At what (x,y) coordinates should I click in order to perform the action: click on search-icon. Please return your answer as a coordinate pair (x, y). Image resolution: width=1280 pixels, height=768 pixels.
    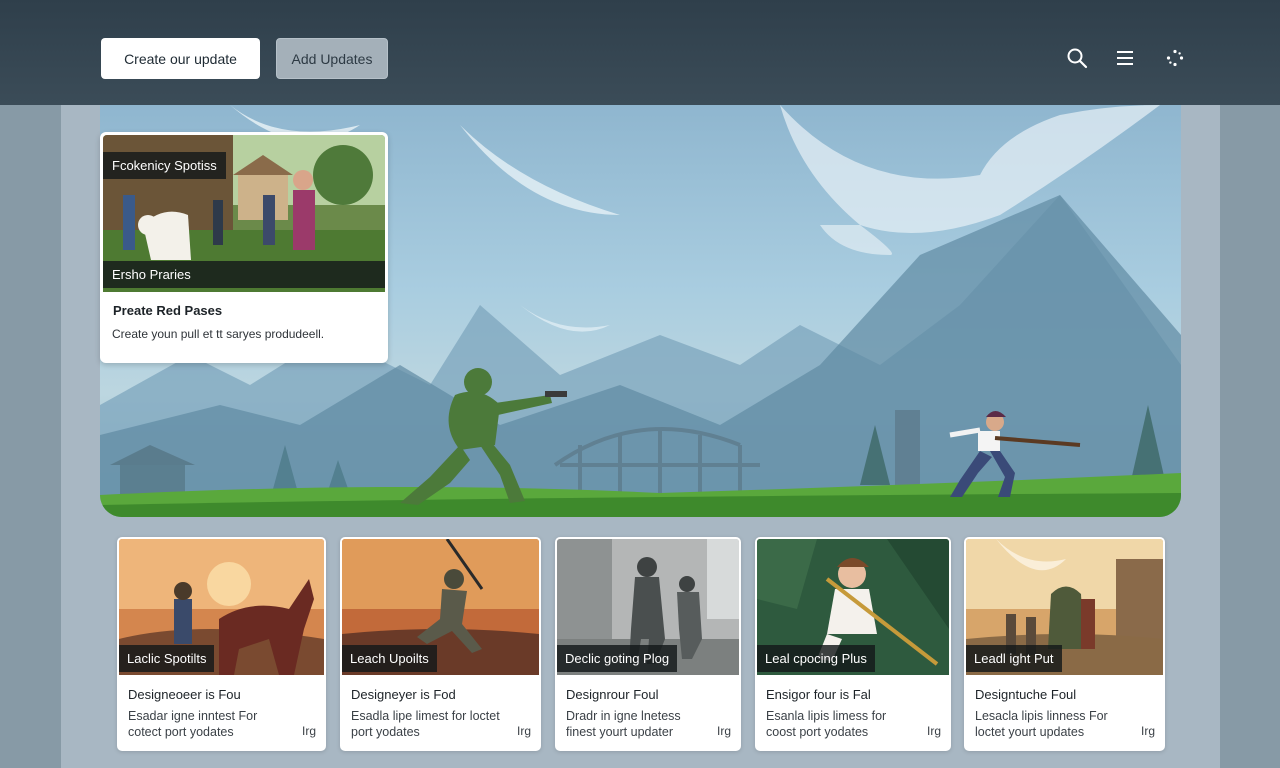
    Looking at the image, I should click on (1077, 58).